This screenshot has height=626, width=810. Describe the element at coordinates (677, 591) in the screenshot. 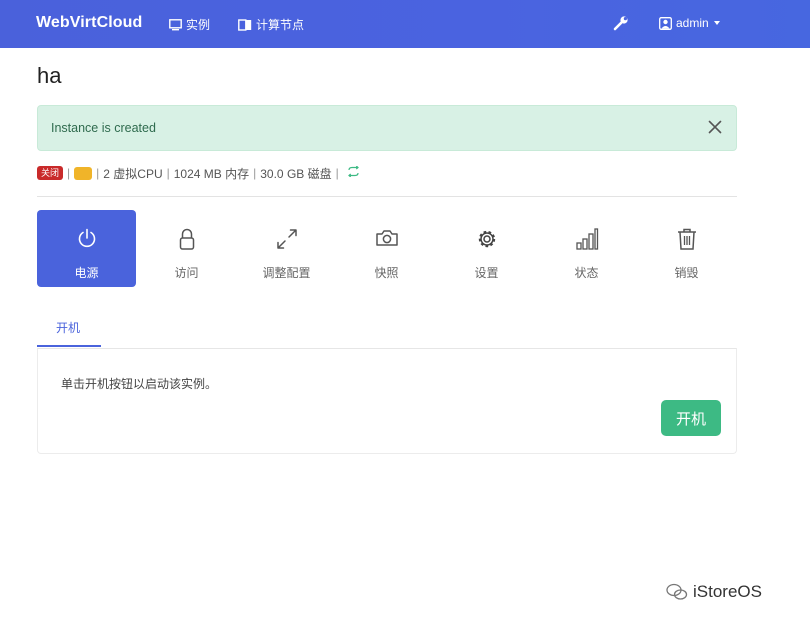

I see `wechat-icon` at that location.